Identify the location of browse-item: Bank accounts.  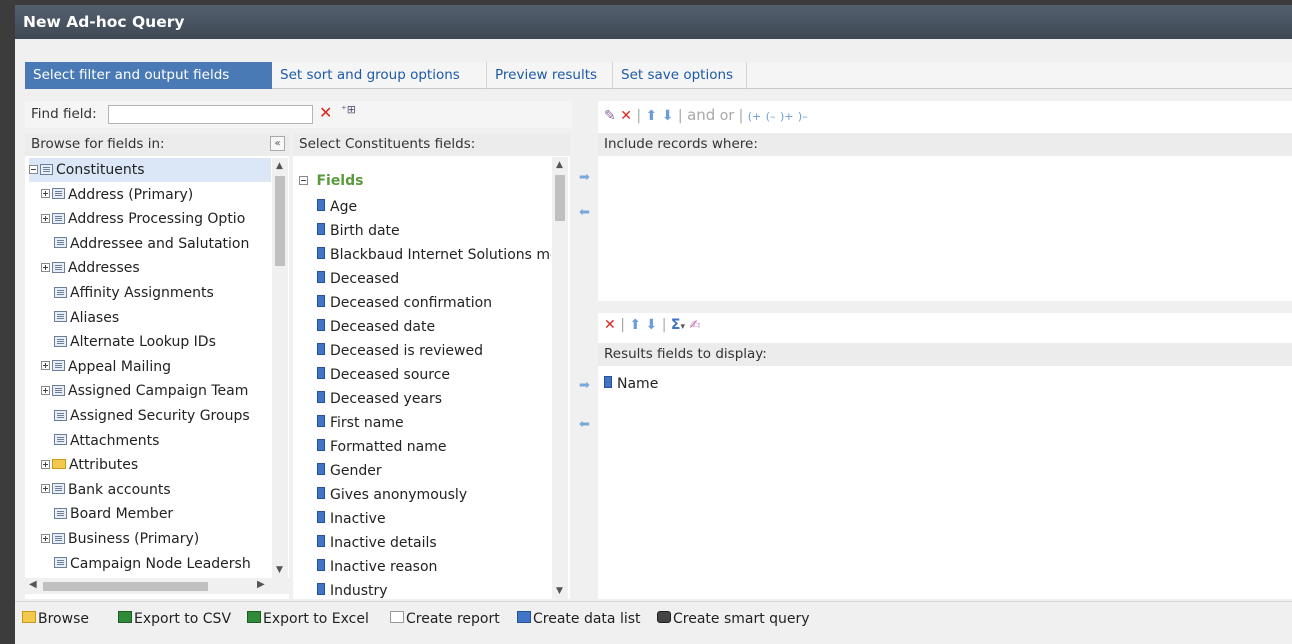
(106, 490).